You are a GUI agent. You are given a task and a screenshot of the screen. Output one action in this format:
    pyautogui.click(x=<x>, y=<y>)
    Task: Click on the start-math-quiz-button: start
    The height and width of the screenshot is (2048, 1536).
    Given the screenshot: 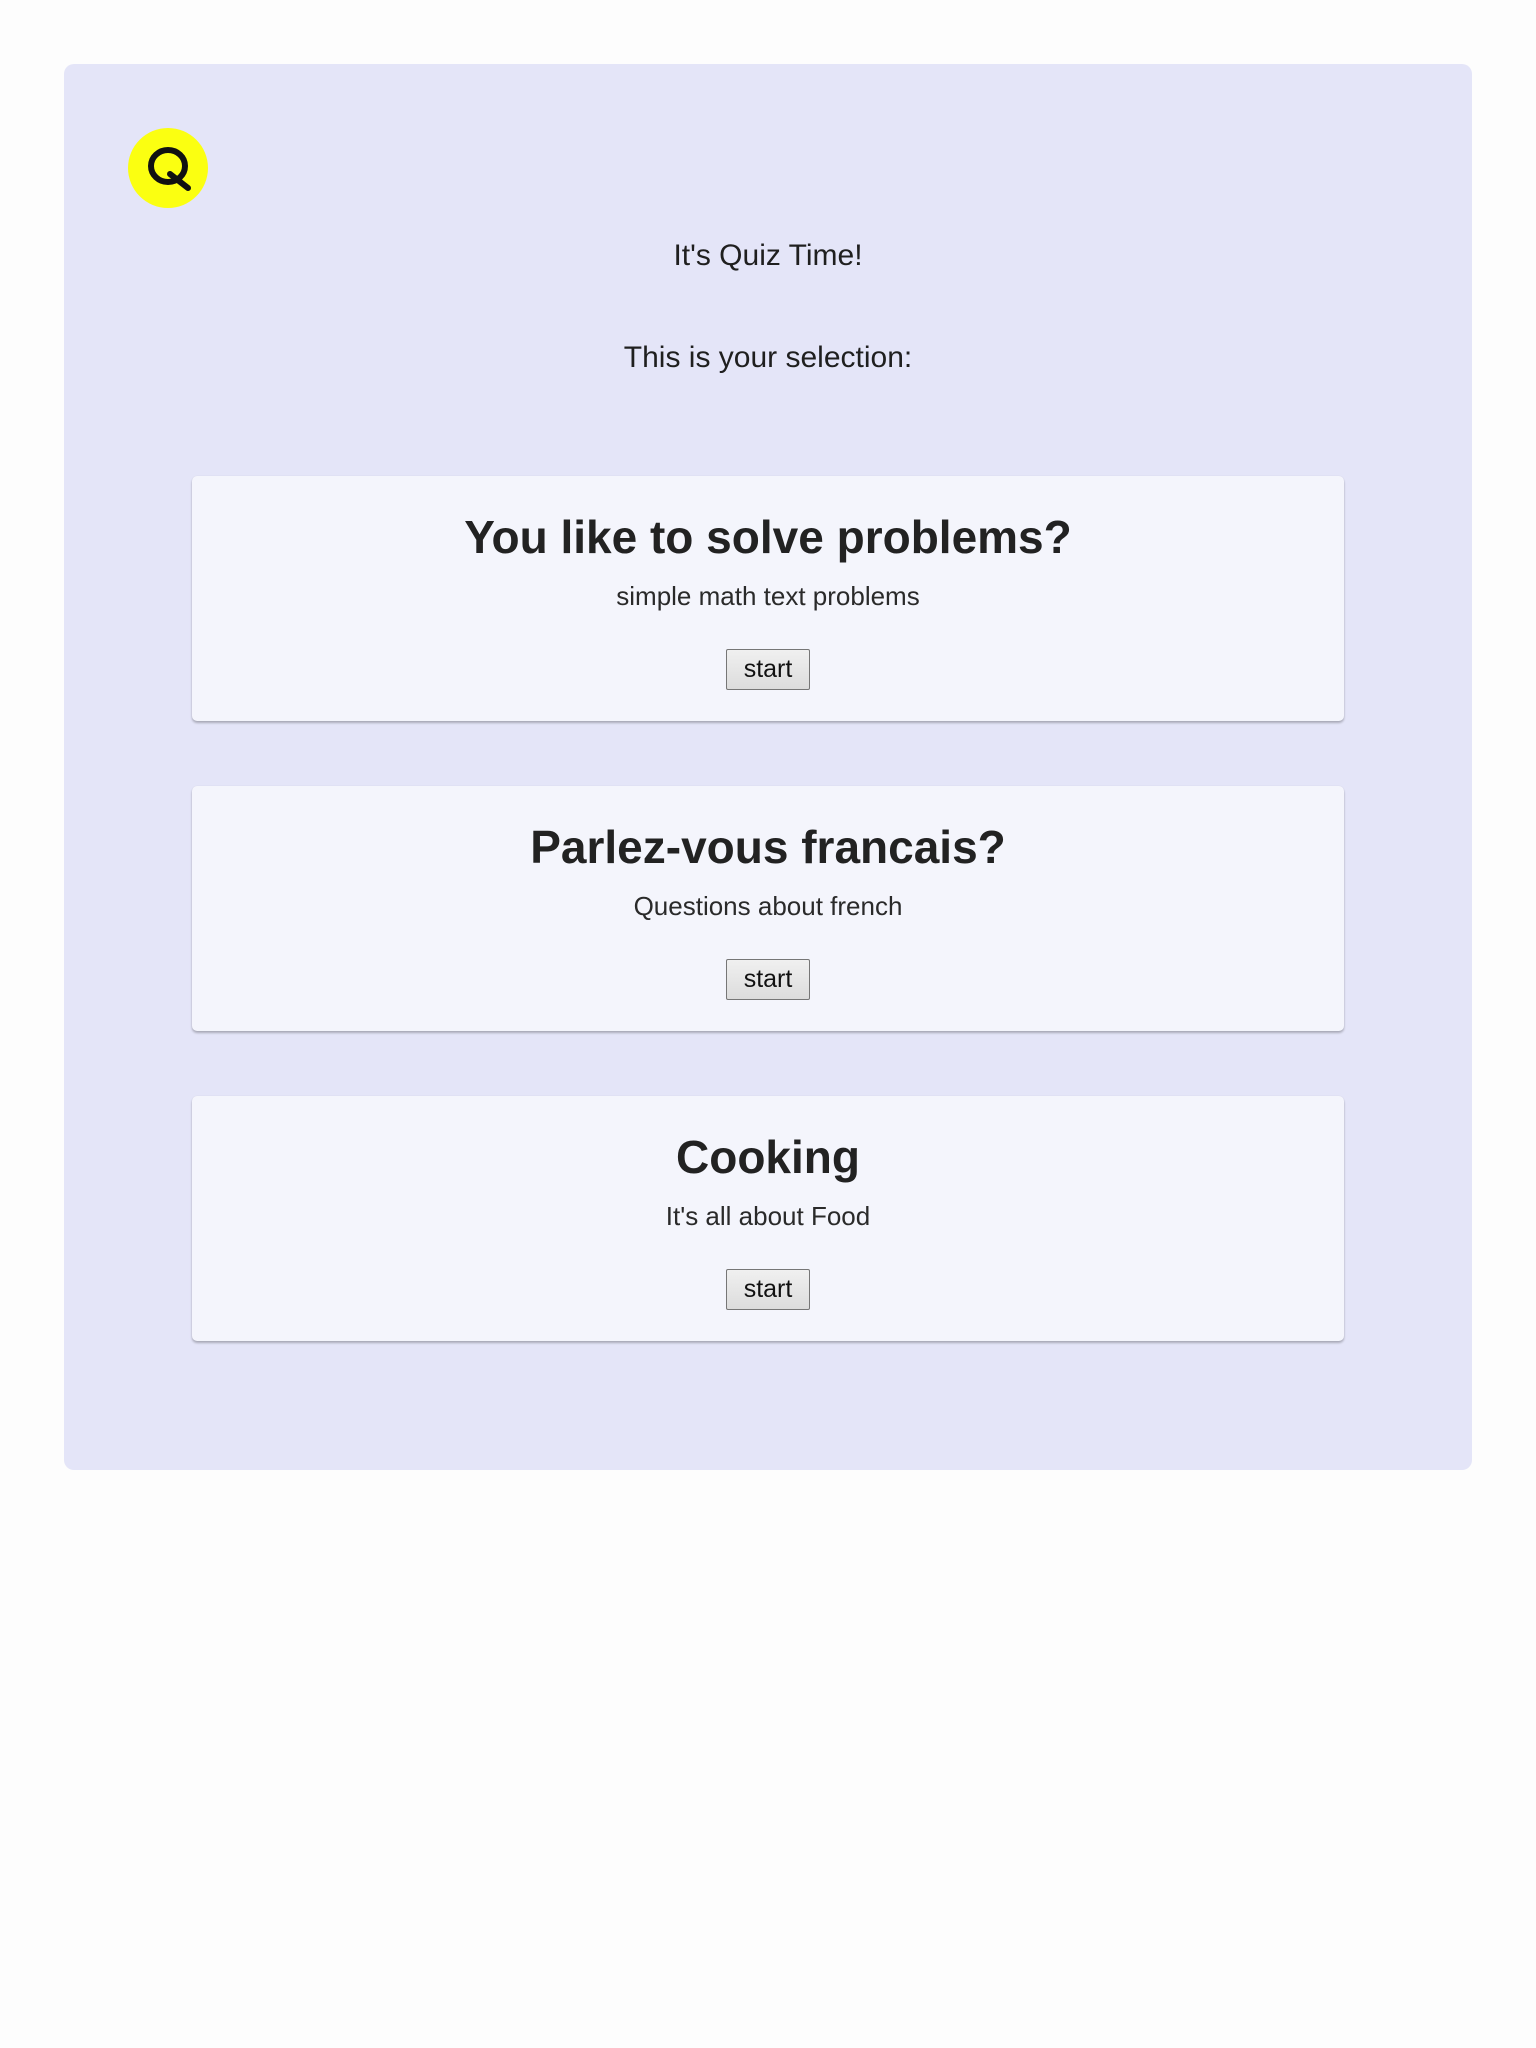 What is the action you would take?
    pyautogui.click(x=768, y=669)
    